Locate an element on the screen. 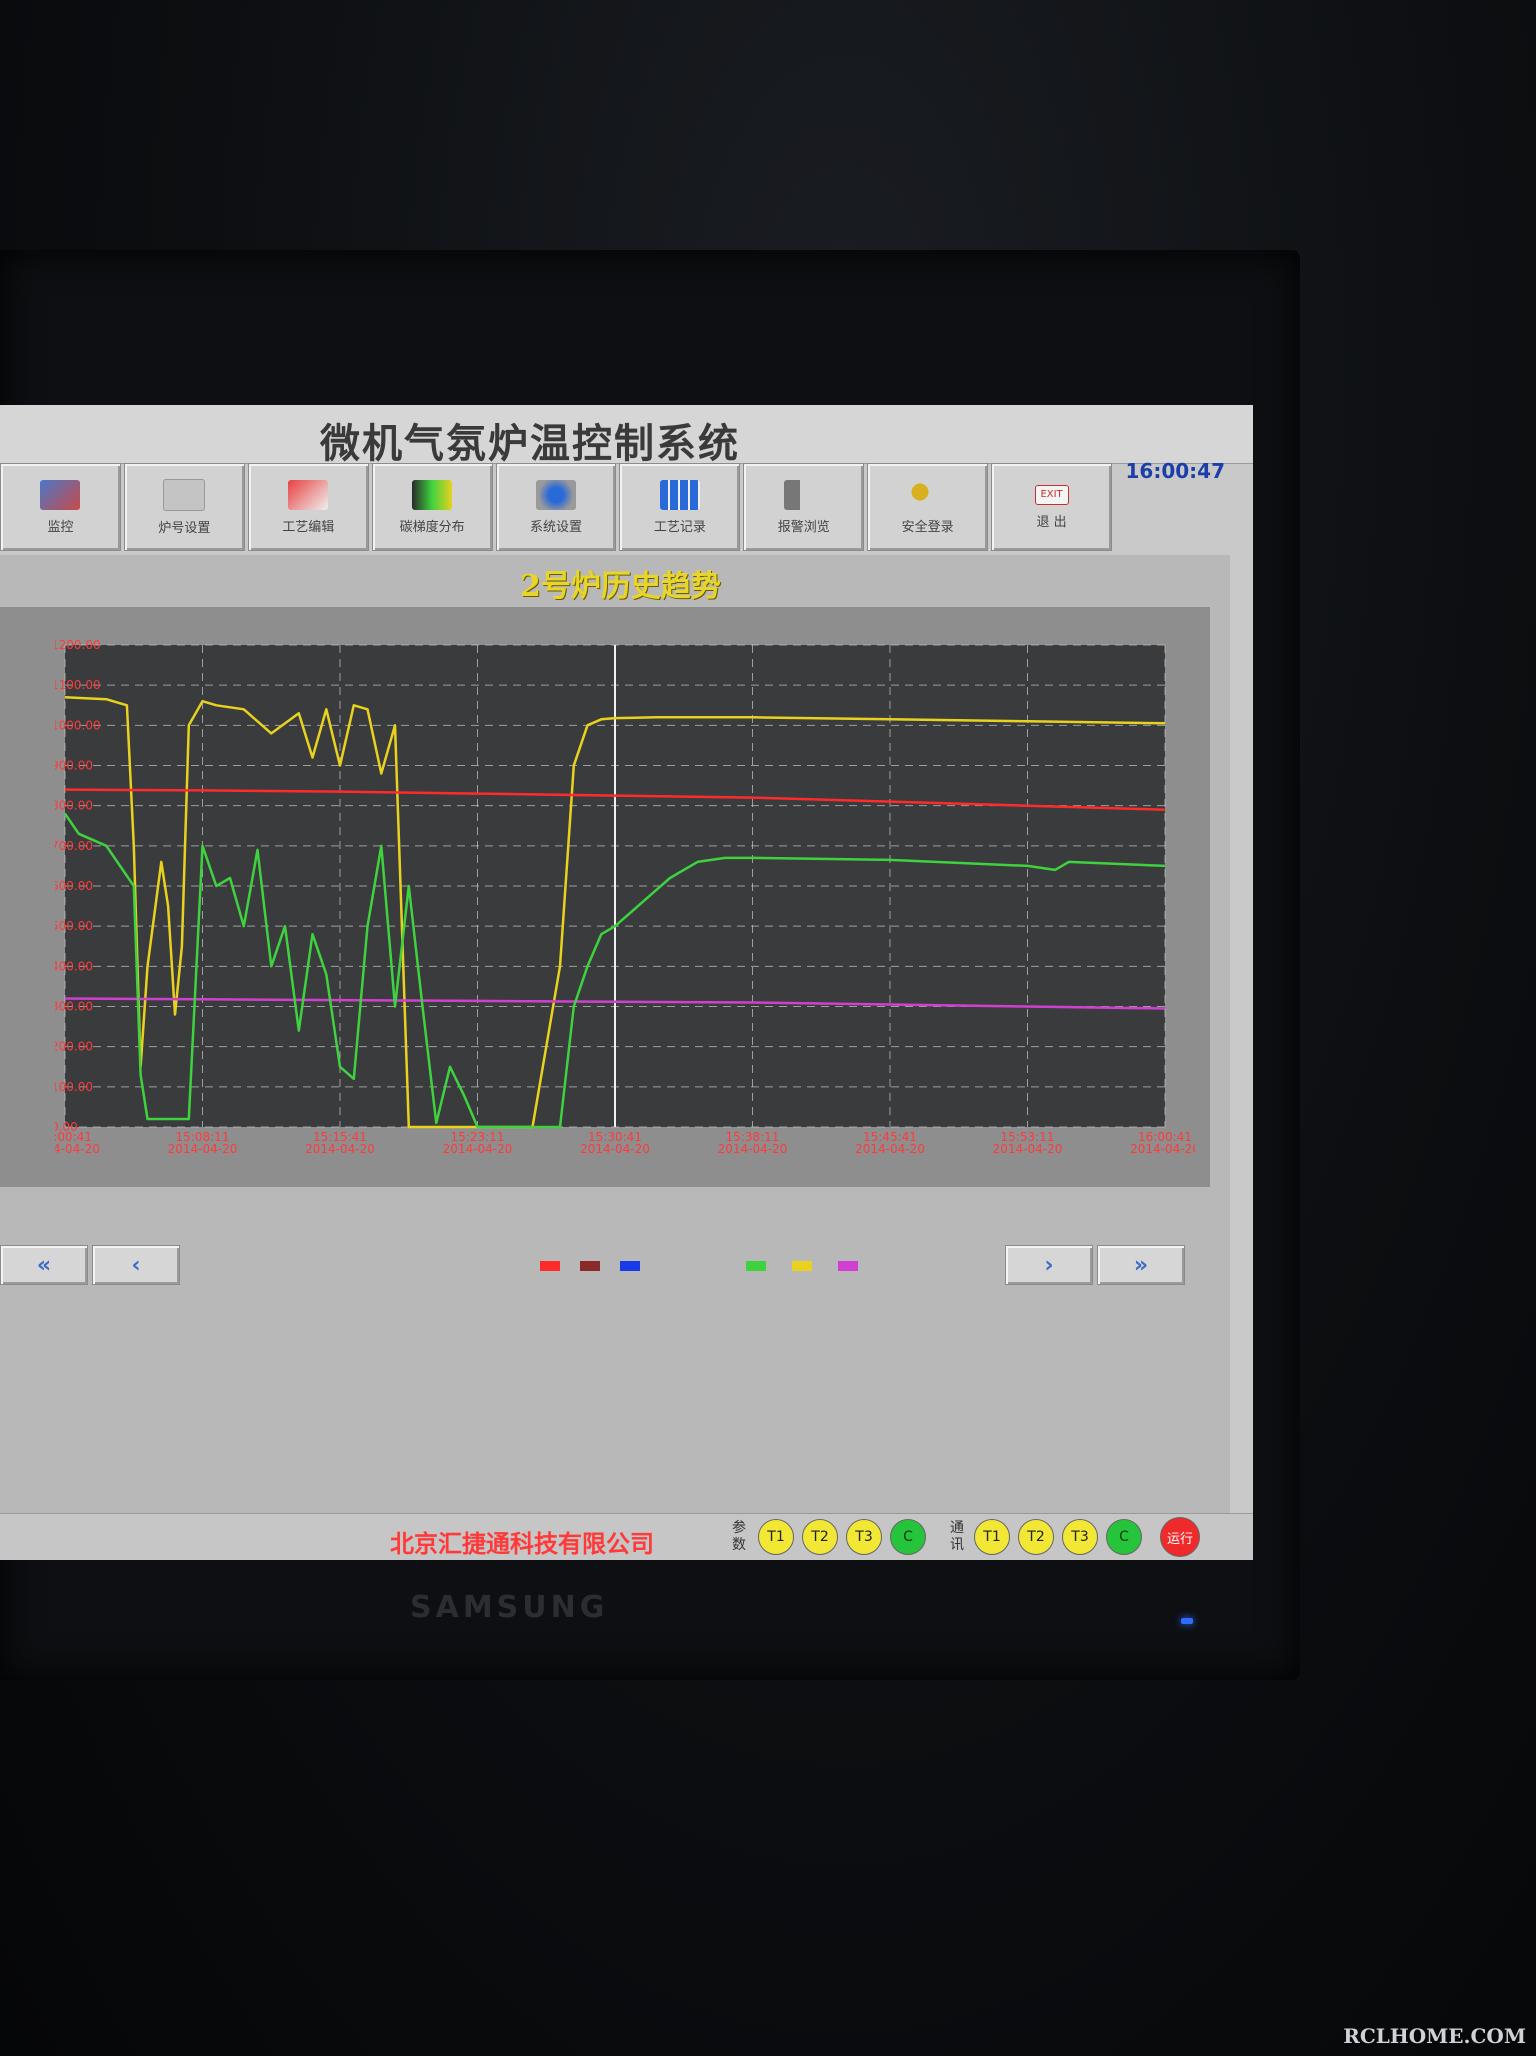 The image size is (1536, 2056). tool-process-edit-button: 工艺编辑 is located at coordinates (308, 507).